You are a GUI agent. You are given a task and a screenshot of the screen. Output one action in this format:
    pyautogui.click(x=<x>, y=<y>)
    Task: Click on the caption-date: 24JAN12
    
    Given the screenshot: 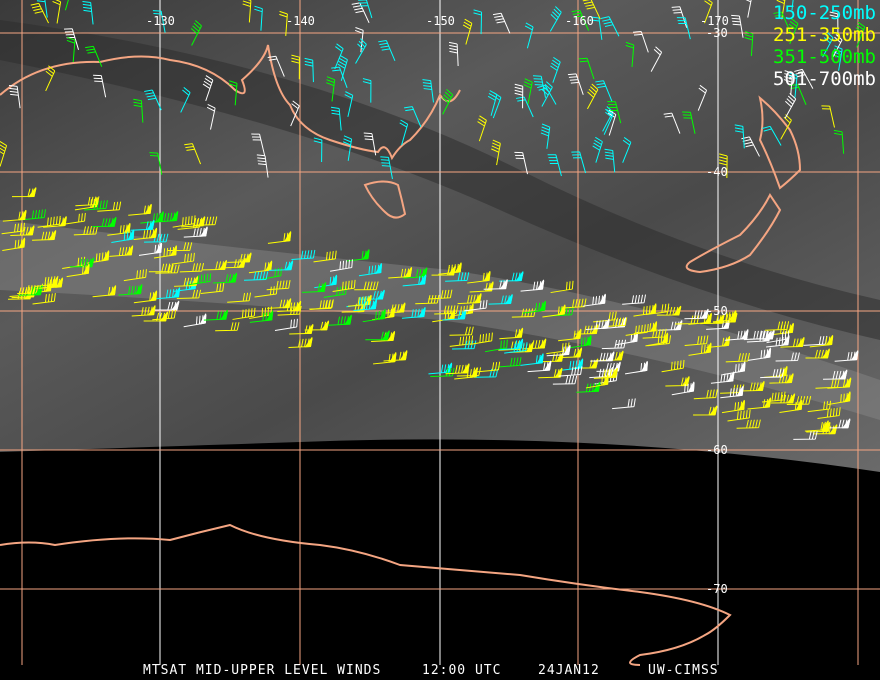 What is the action you would take?
    pyautogui.click(x=569, y=670)
    